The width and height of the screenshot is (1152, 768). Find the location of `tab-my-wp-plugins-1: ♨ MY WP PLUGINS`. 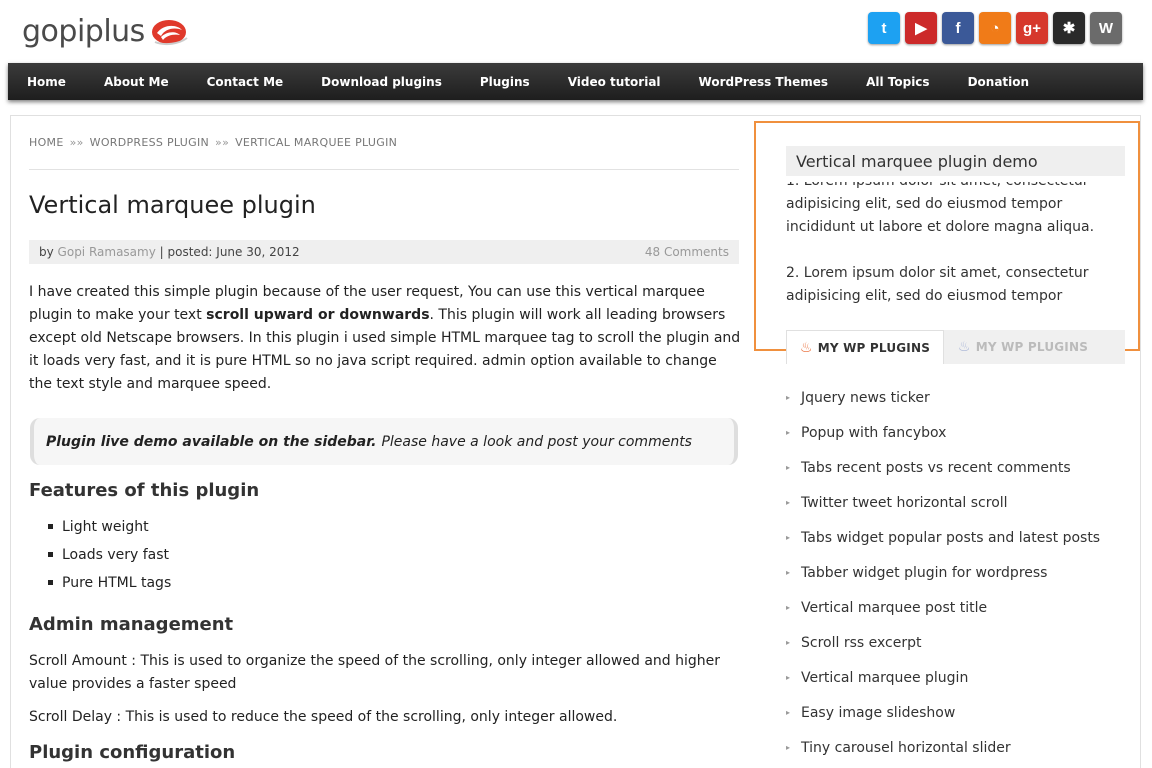

tab-my-wp-plugins-1: ♨ MY WP PLUGINS is located at coordinates (865, 347).